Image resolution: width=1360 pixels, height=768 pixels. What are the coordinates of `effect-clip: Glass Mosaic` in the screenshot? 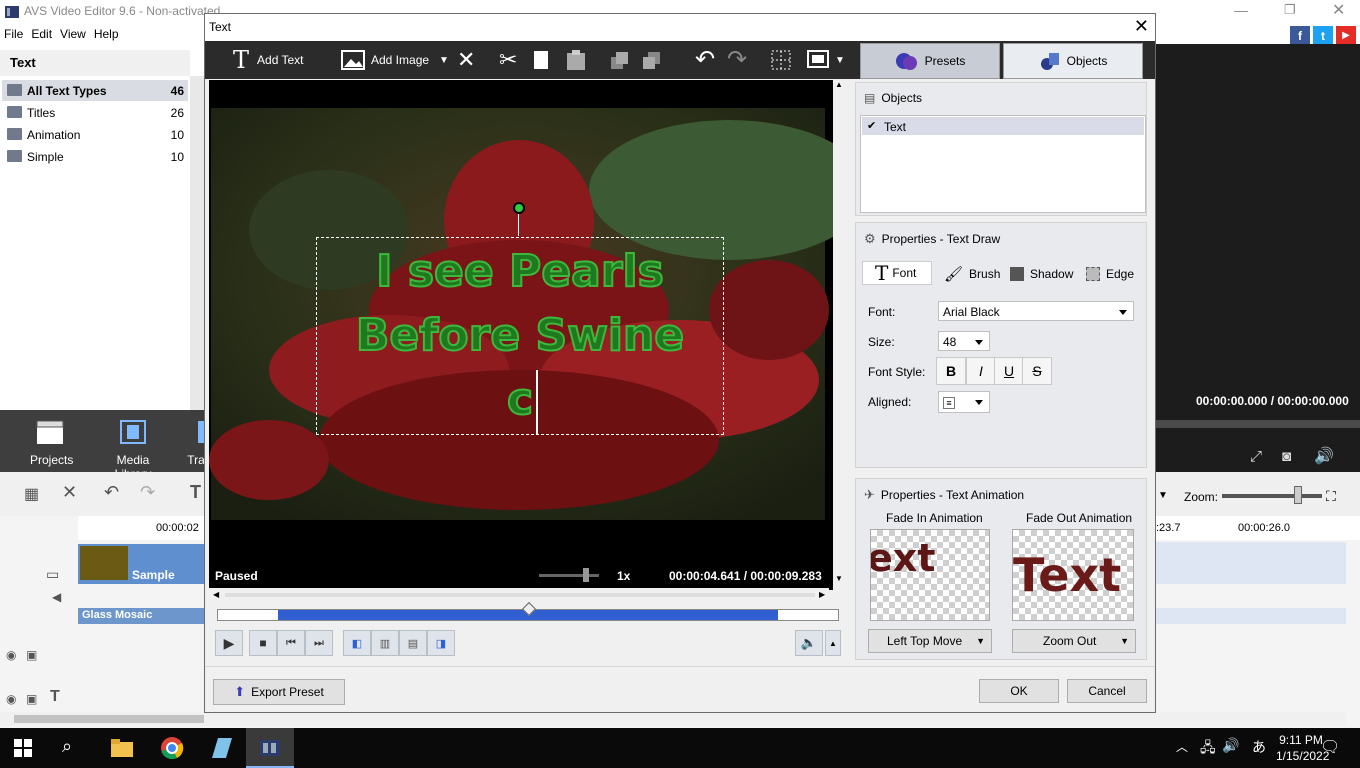 It's located at (141, 616).